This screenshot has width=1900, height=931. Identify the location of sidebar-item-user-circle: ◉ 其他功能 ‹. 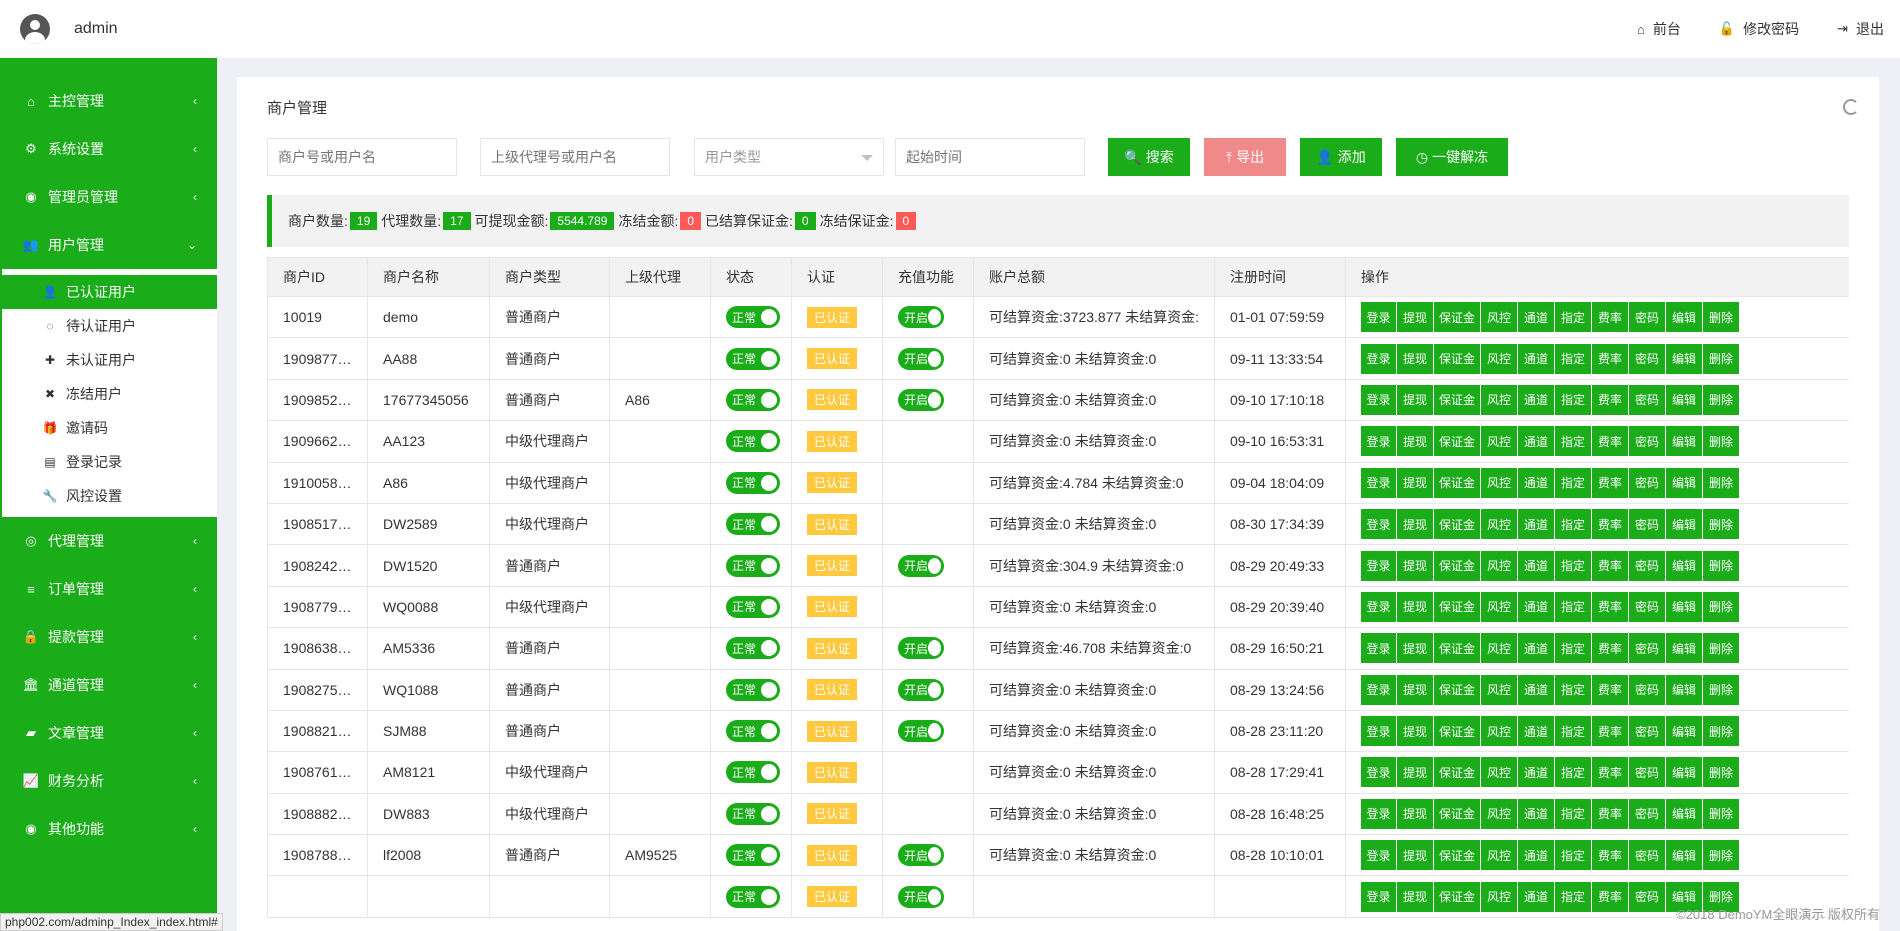
(108, 829).